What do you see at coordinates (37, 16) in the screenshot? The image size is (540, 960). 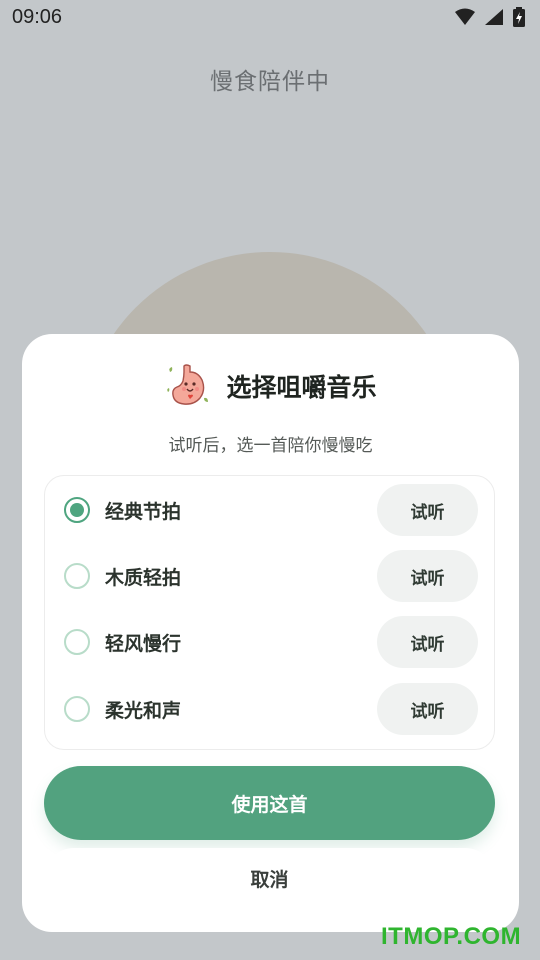 I see `status-time: 09:06` at bounding box center [37, 16].